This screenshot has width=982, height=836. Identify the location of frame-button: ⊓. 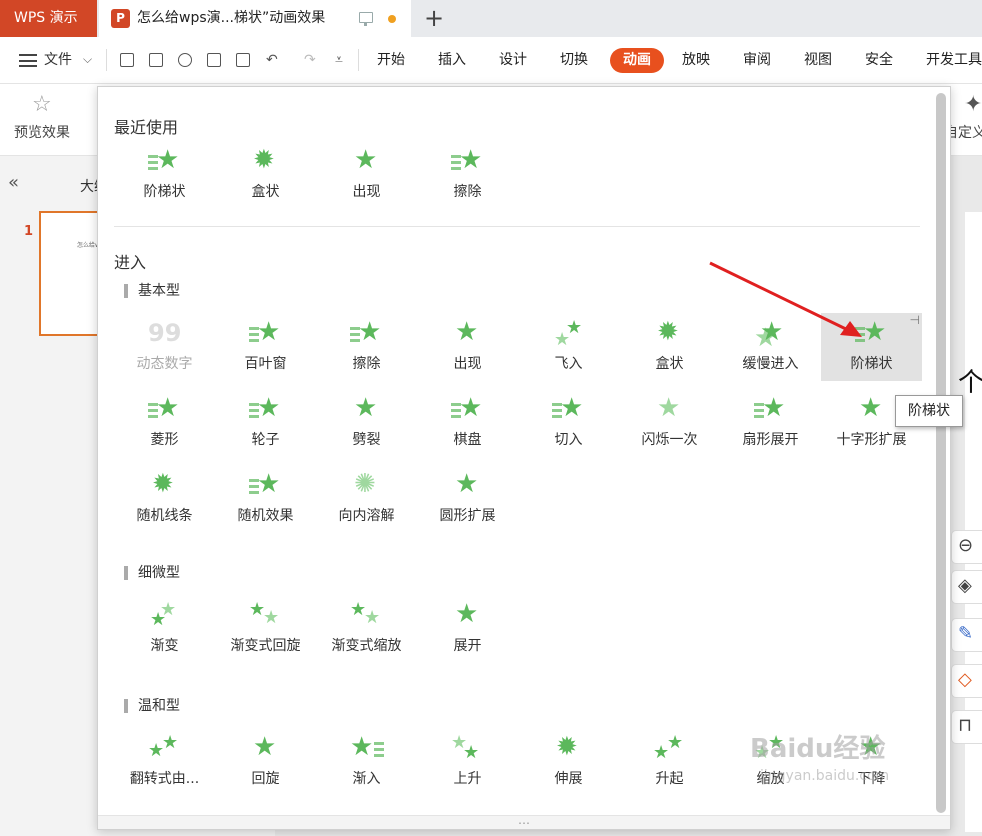
(966, 727).